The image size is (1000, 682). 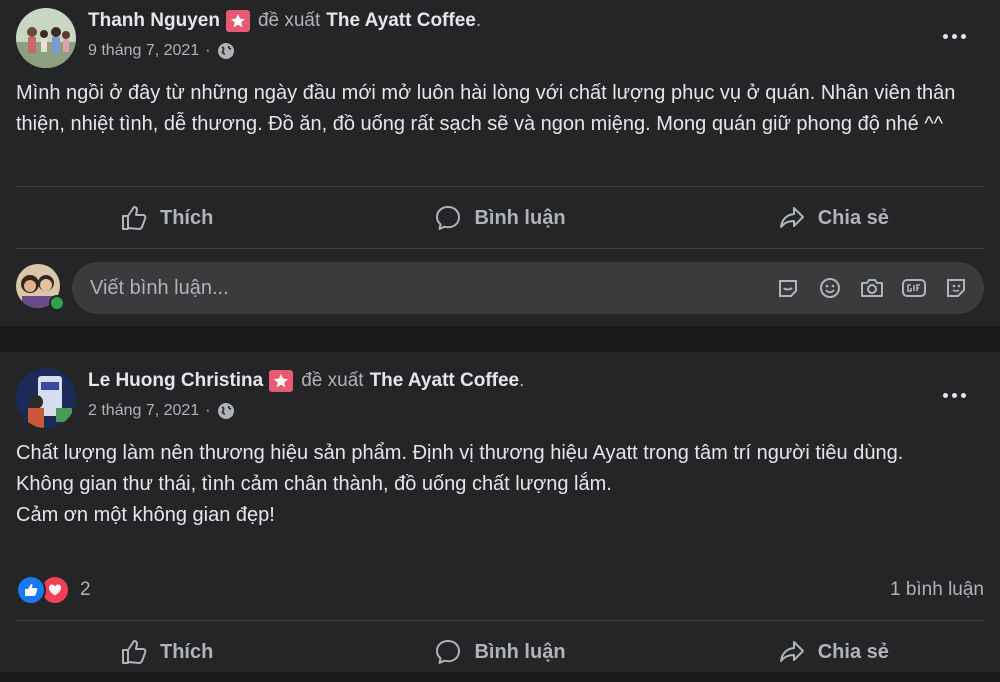 I want to click on comment-tools, so click(x=865, y=288).